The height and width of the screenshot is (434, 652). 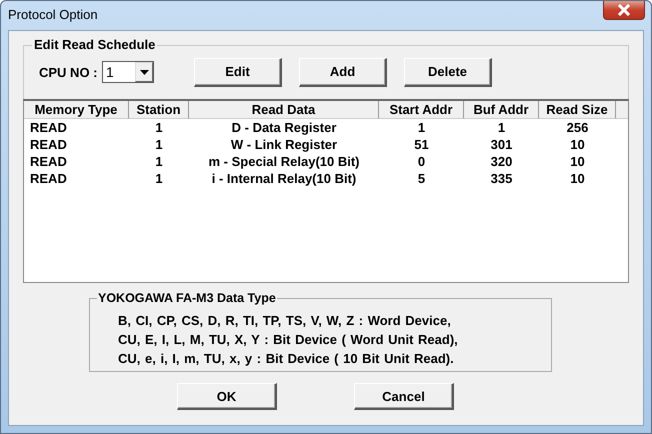 I want to click on group-title: YOKOGAWA FA-M3 Data Type, so click(x=187, y=298).